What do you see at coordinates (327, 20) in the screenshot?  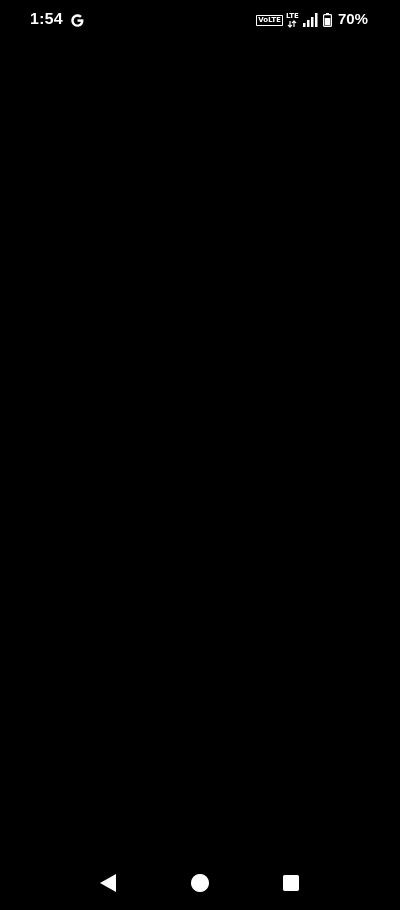 I see `battery-icon` at bounding box center [327, 20].